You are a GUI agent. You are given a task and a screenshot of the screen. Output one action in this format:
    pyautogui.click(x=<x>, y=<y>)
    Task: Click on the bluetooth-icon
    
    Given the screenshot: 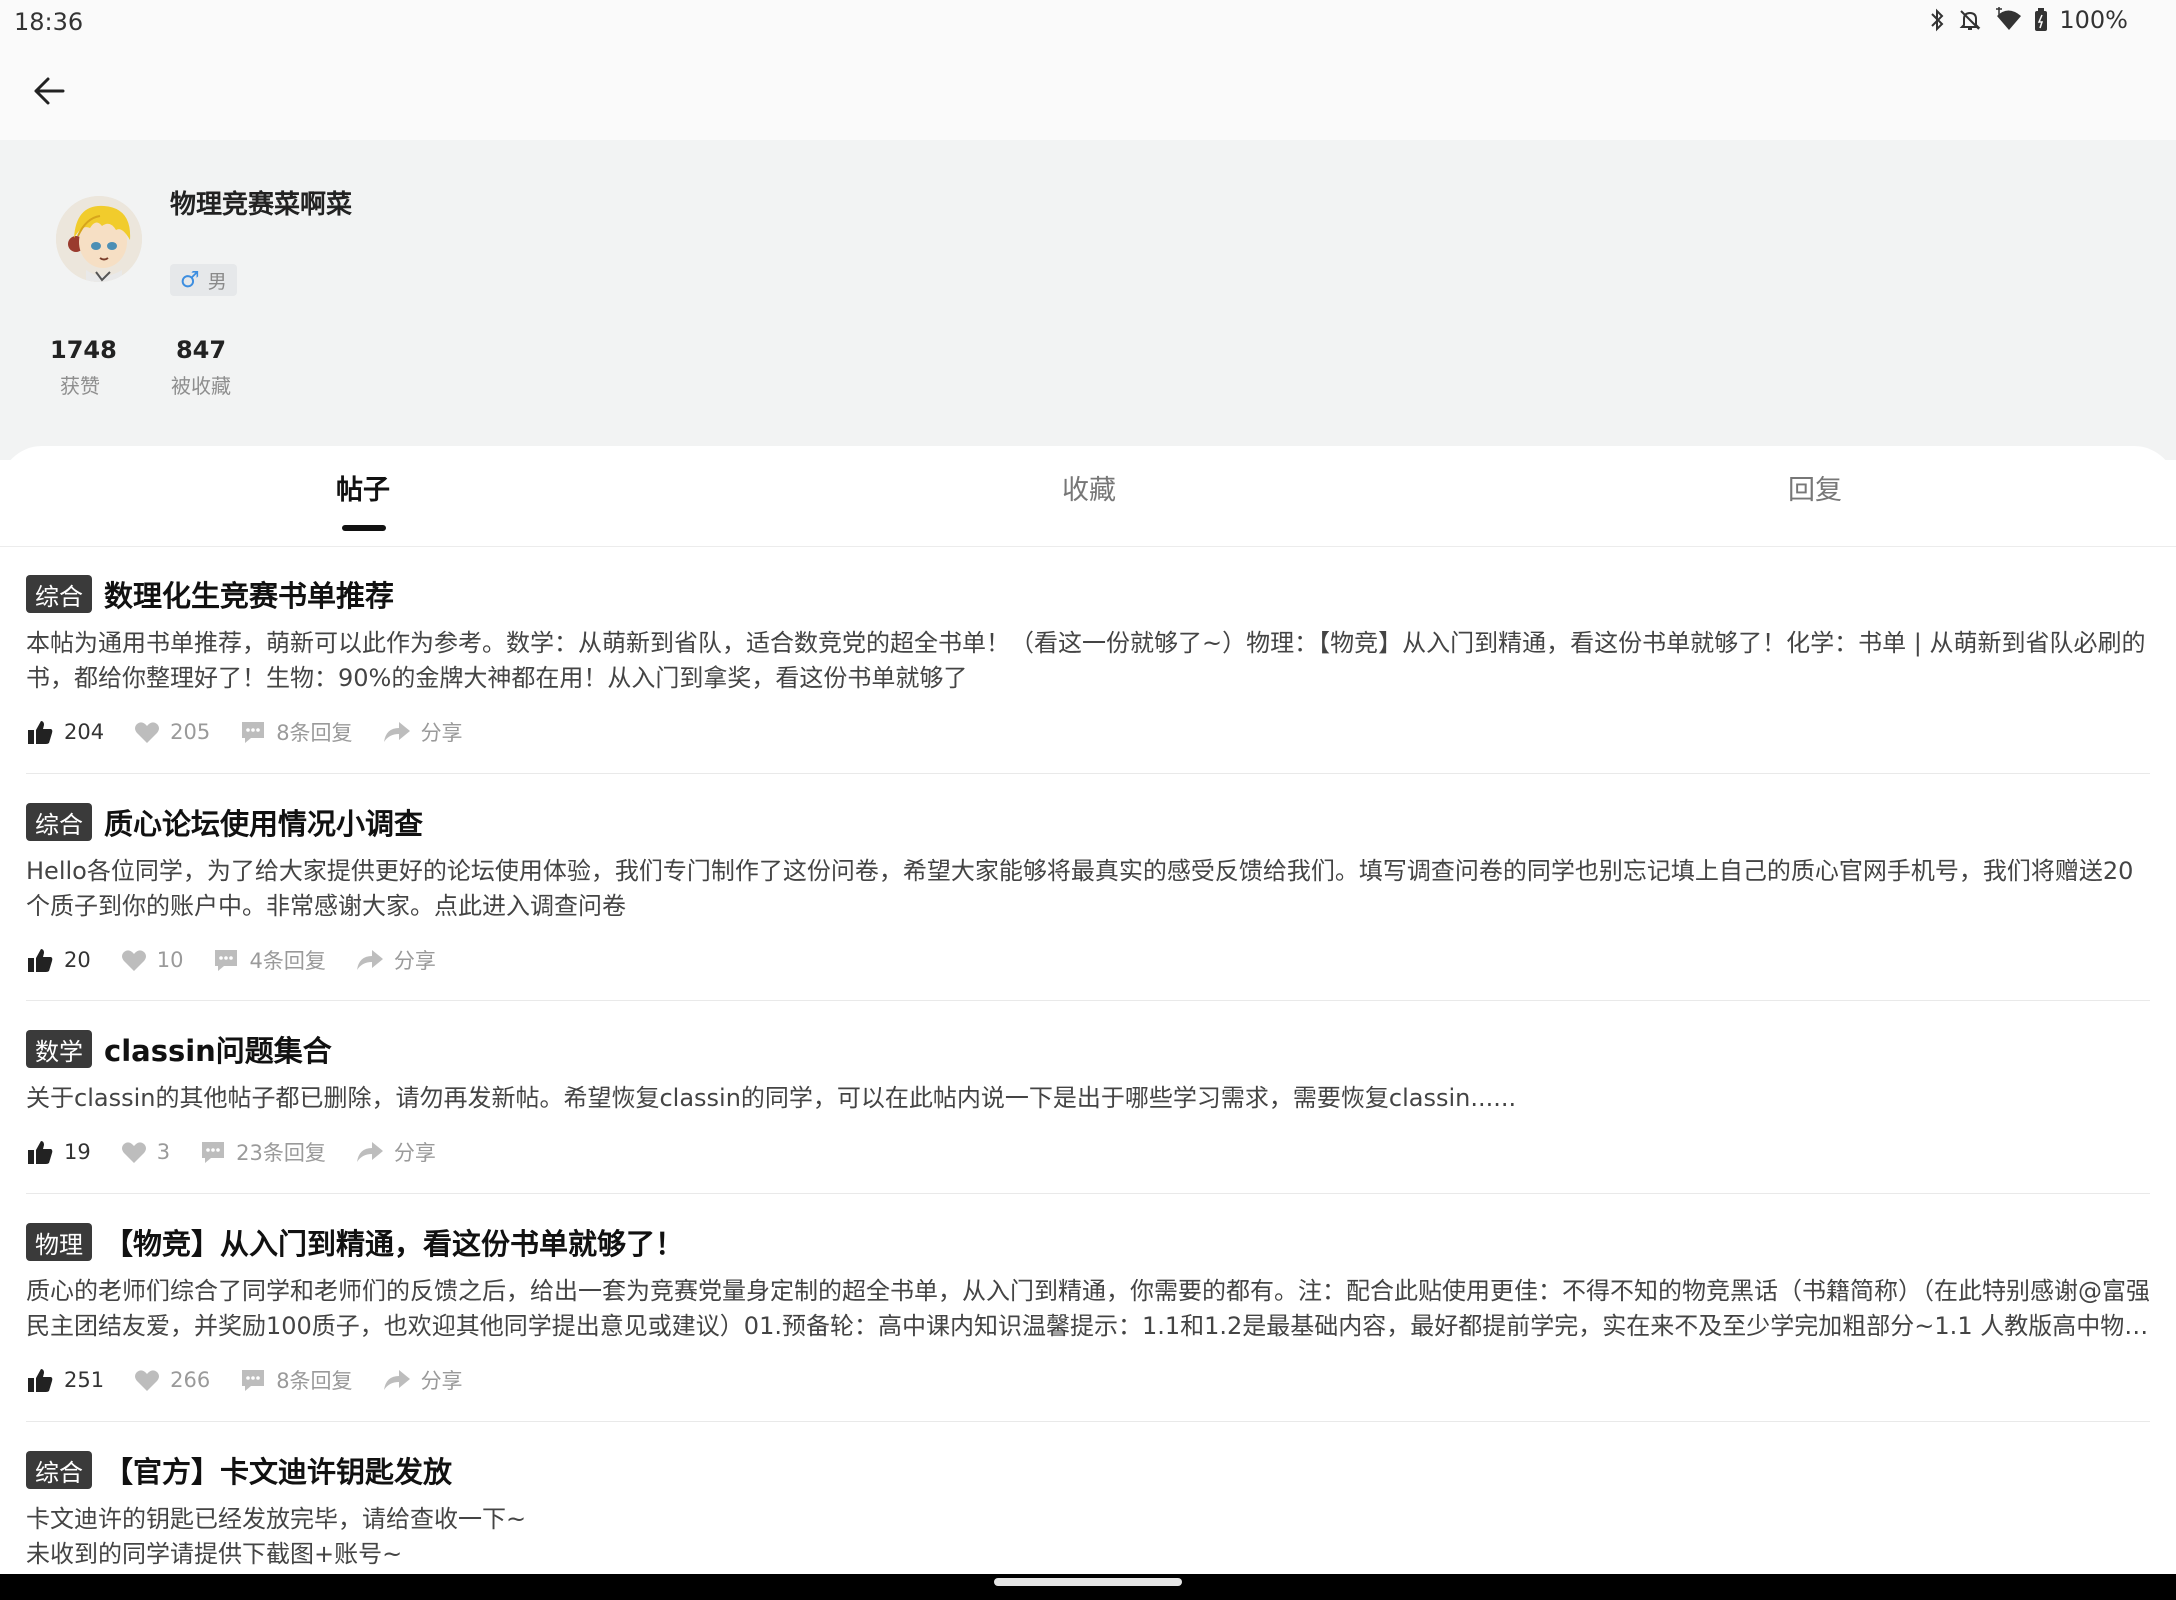 What is the action you would take?
    pyautogui.click(x=1937, y=20)
    